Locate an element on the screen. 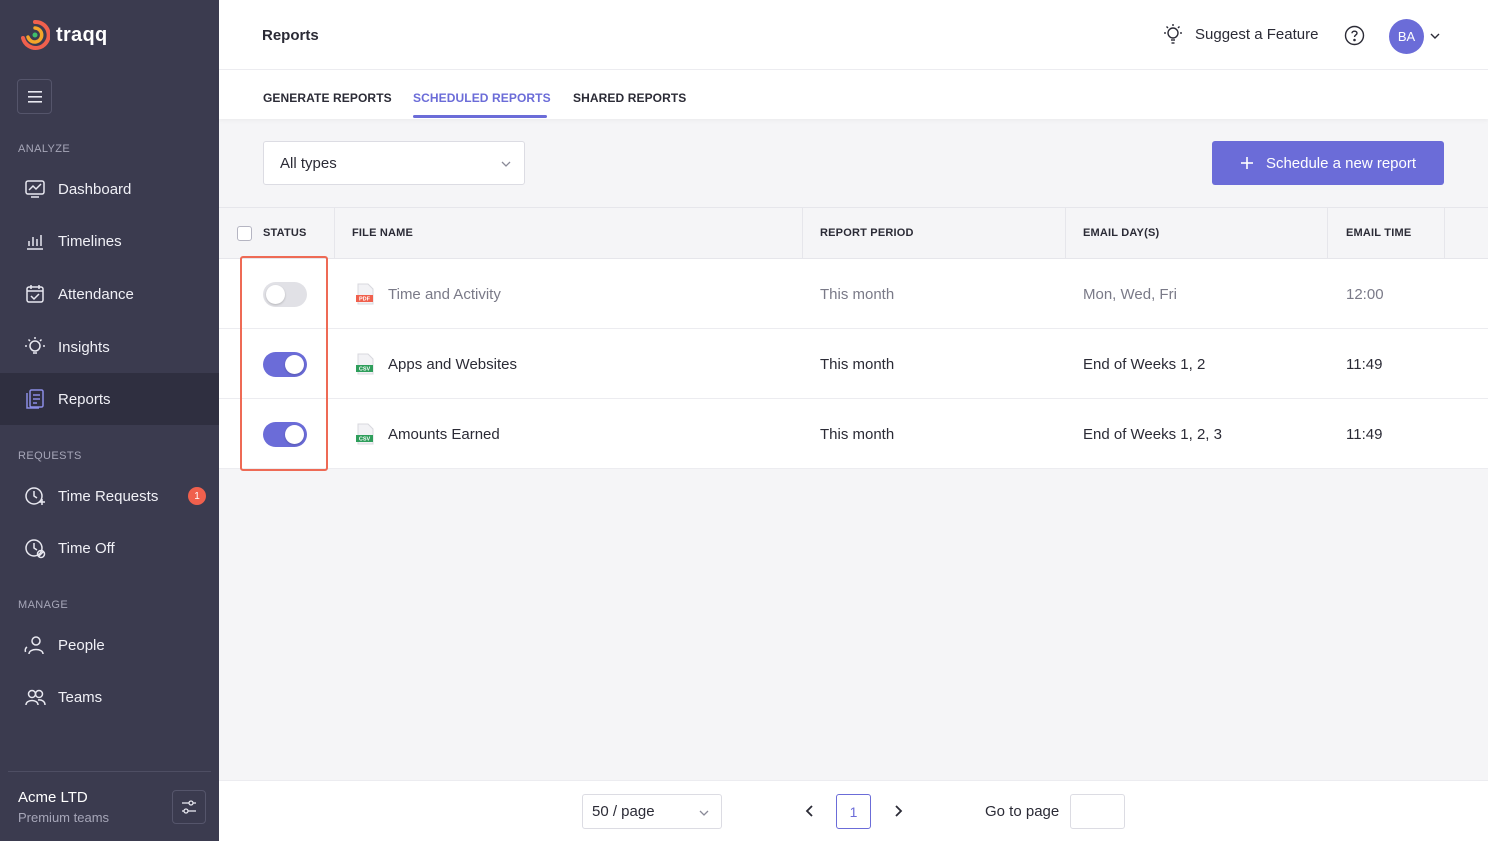 Image resolution: width=1488 pixels, height=841 pixels. sidebar-item-time-off: Time Off is located at coordinates (109, 548).